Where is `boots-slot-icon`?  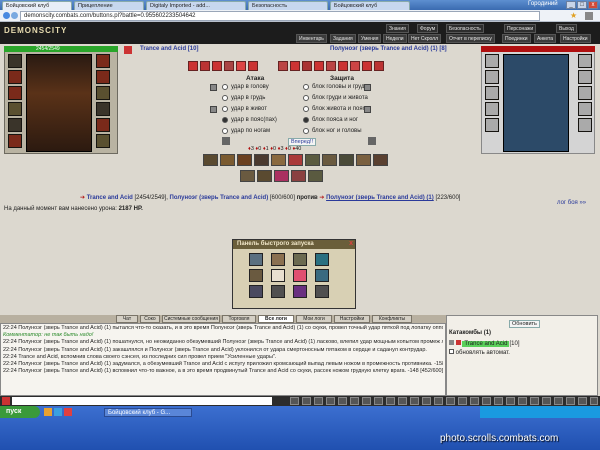
boots-slot-icon is located at coordinates (103, 141).